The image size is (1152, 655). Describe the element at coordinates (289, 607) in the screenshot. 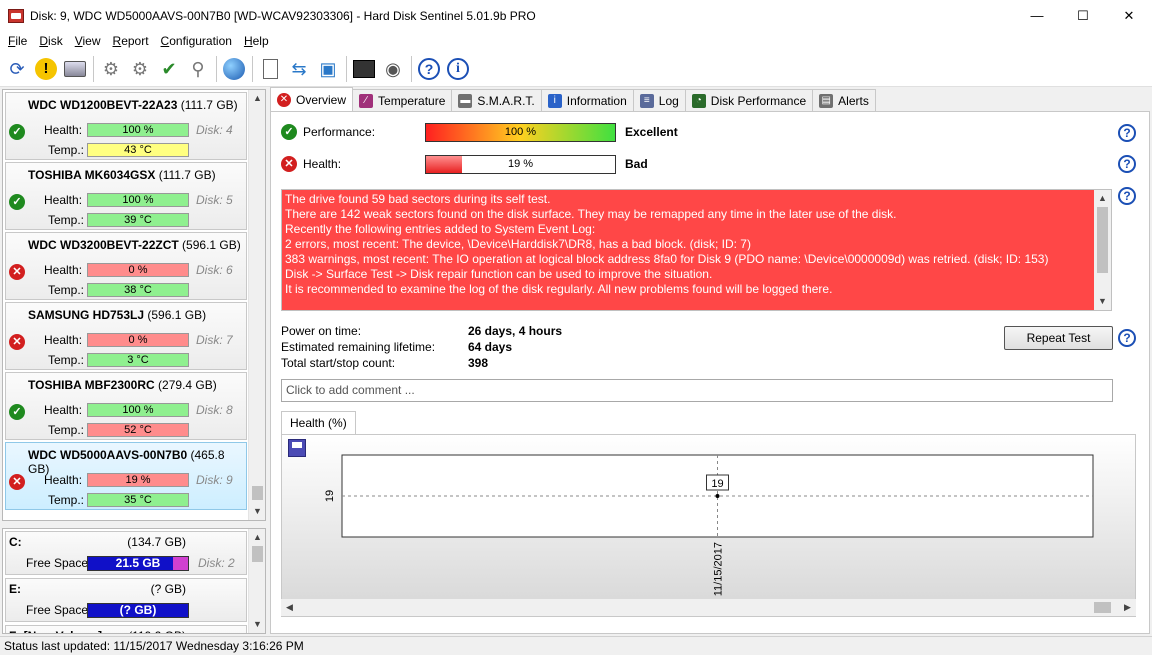

I see `scroll-left-icon: ◀` at that location.